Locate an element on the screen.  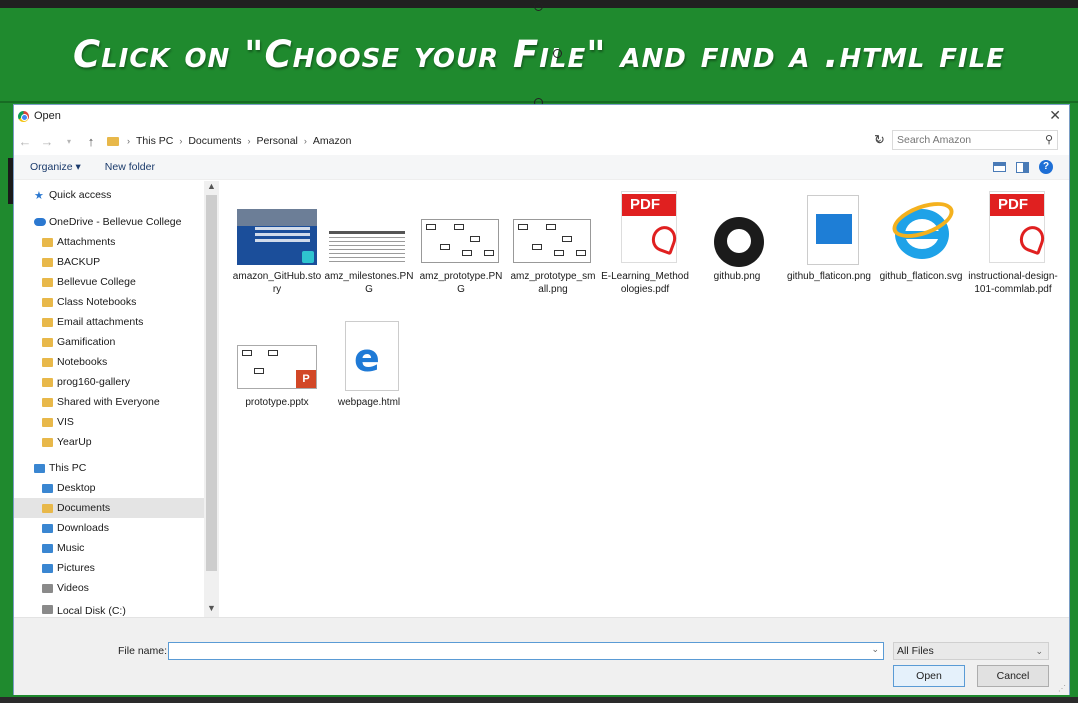
sidebar-item-label: Pictures is located at coordinates (76, 568).